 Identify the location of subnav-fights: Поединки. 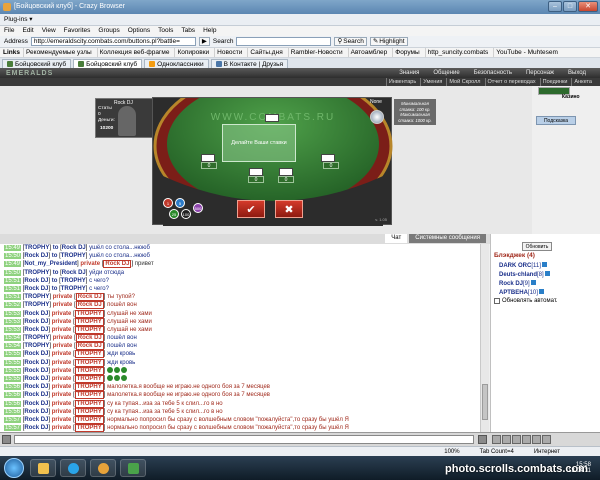
(554, 82).